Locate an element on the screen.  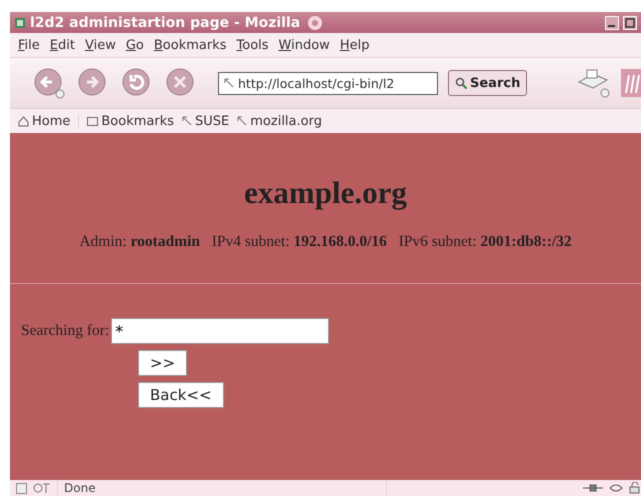
menu-item: Tools is located at coordinates (252, 45).